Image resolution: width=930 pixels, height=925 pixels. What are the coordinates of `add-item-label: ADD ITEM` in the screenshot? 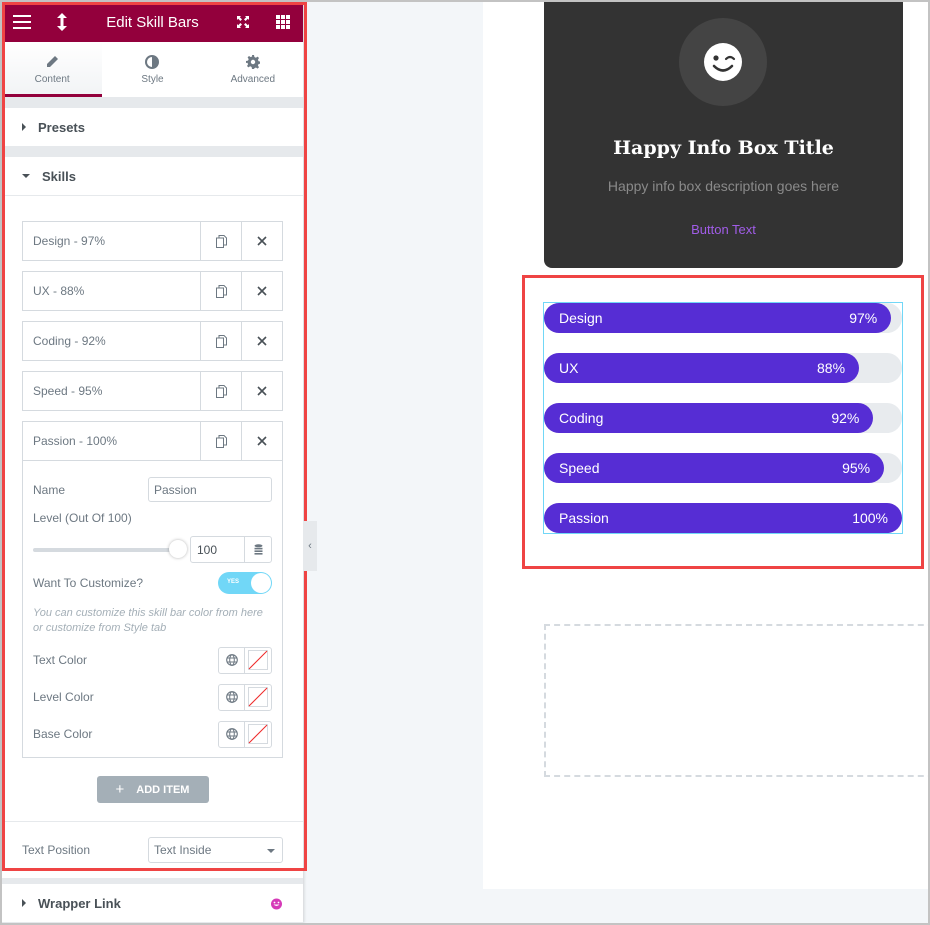 It's located at (163, 789).